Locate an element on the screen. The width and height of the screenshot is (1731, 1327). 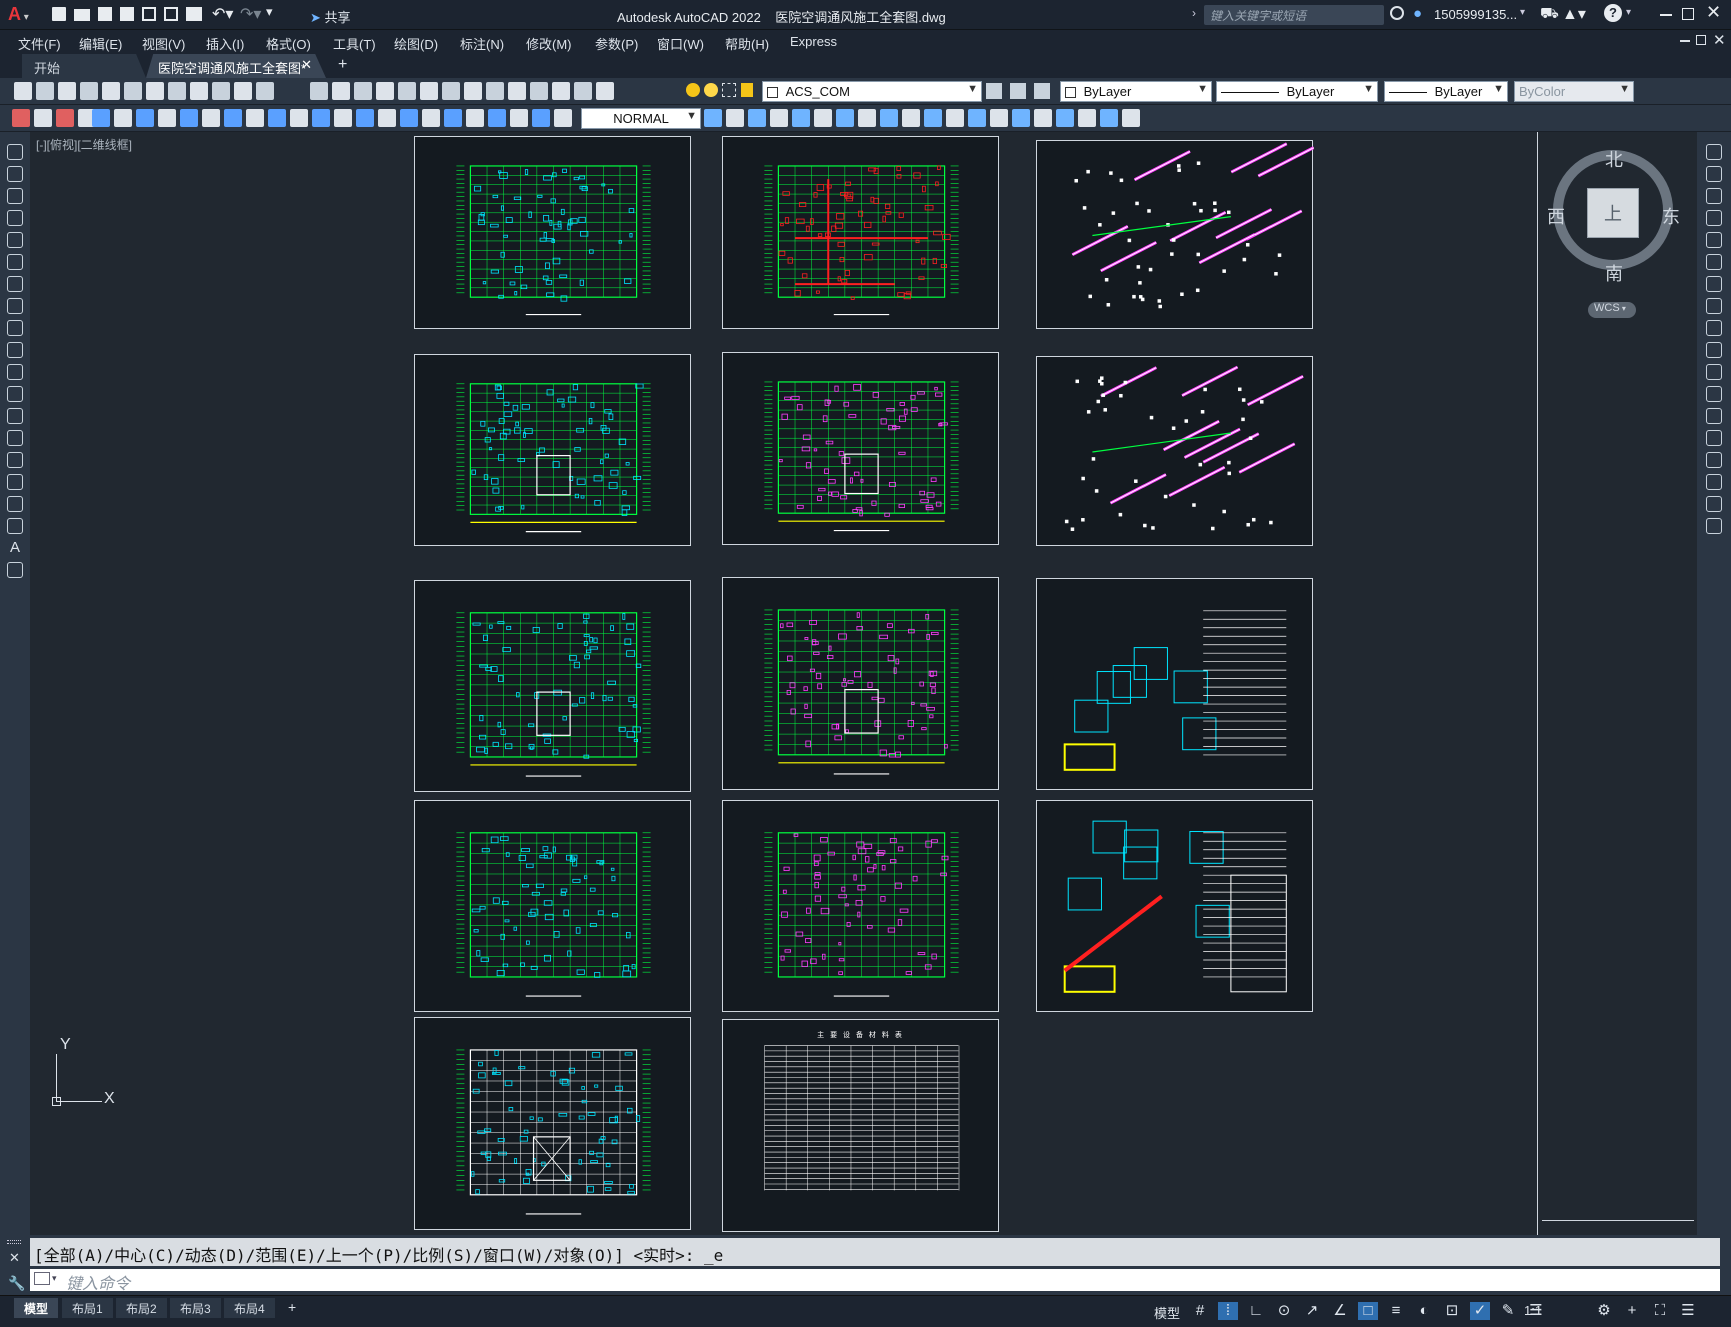
blend-curves-icon is located at coordinates (1714, 504).